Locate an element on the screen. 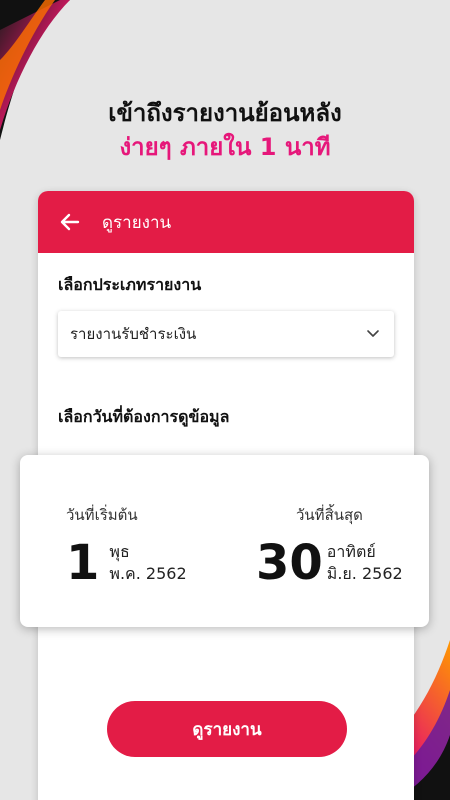 The image size is (450, 800). end-date-caption: วันที่สิ้นสุด is located at coordinates (329, 515).